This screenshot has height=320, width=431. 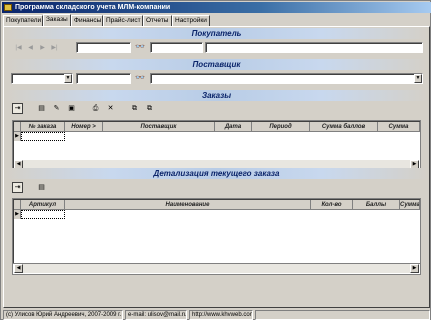 I want to click on status-extra, so click(x=342, y=315).